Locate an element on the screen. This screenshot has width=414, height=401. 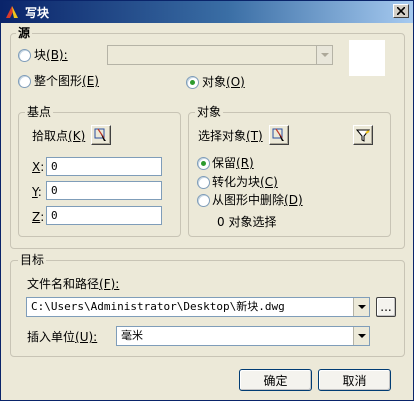
insert-units-dropdown is located at coordinates (361, 336).